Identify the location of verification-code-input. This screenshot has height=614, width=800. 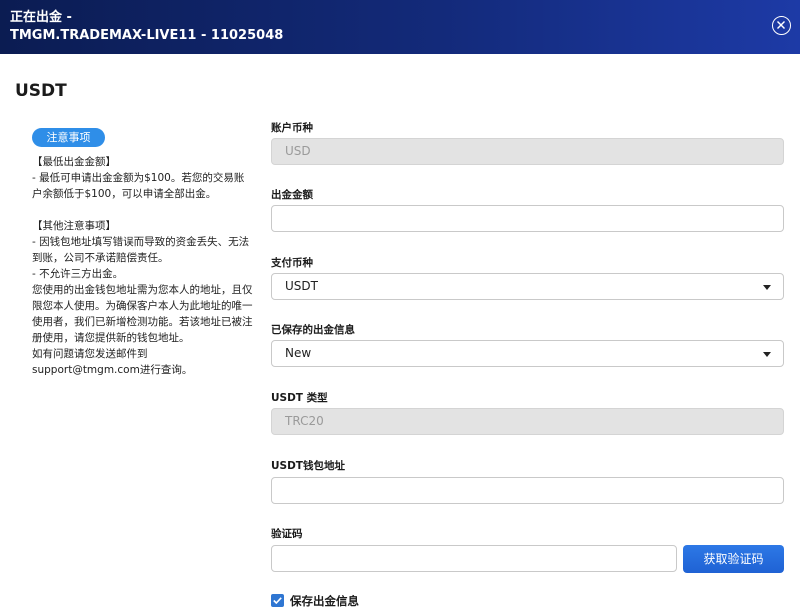
(474, 558).